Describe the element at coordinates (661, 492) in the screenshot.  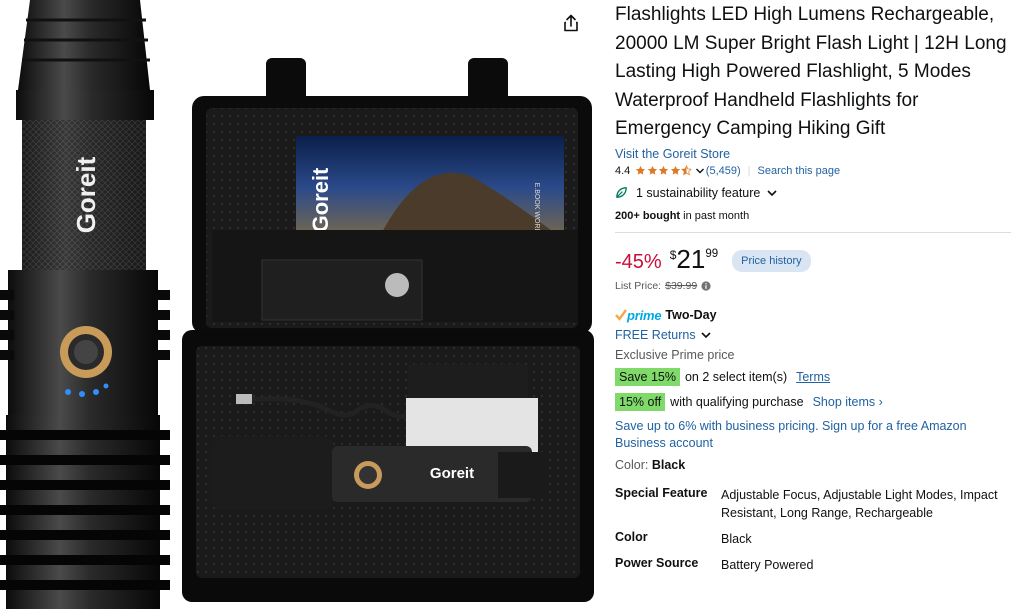
I see `spec-key: Special Feature` at that location.